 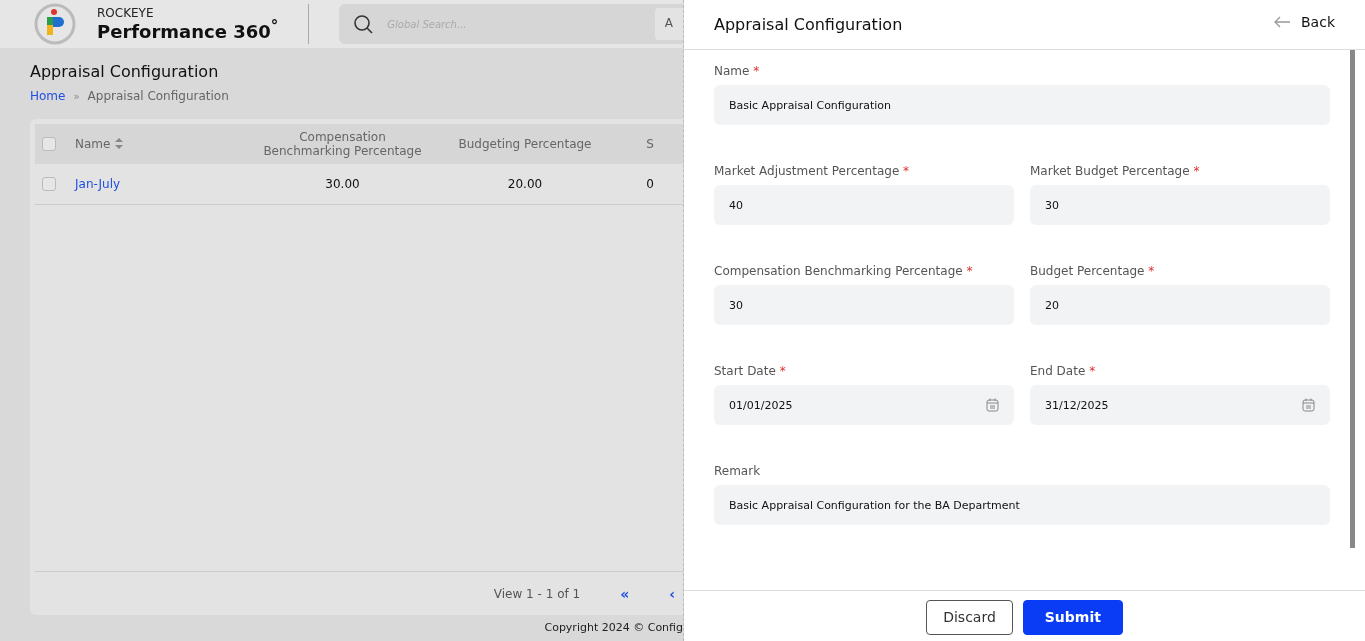 What do you see at coordinates (1093, 272) in the screenshot?
I see `field-label: Budget Percentage *` at bounding box center [1093, 272].